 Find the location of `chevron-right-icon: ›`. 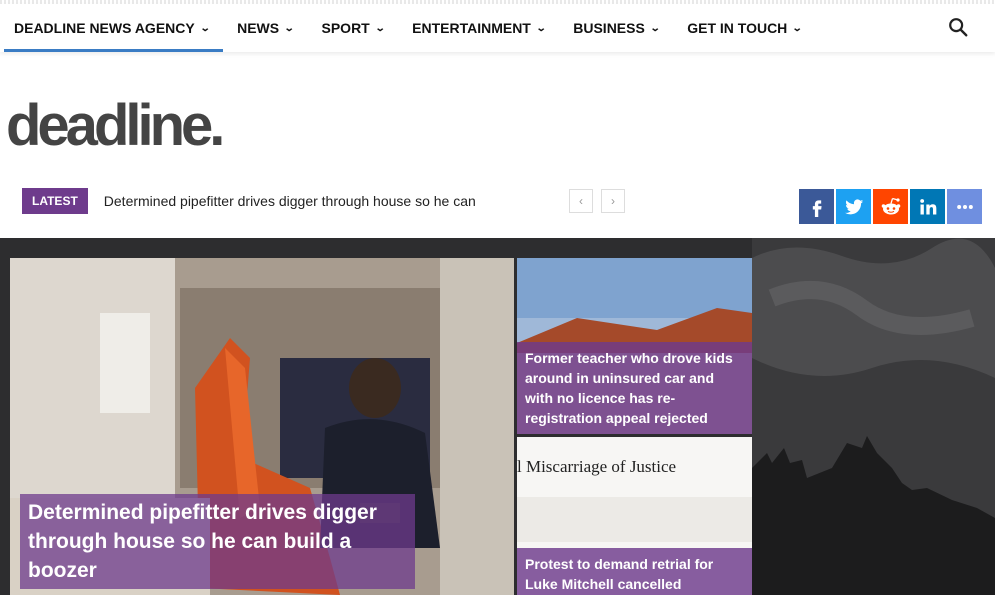

chevron-right-icon: › is located at coordinates (613, 201).